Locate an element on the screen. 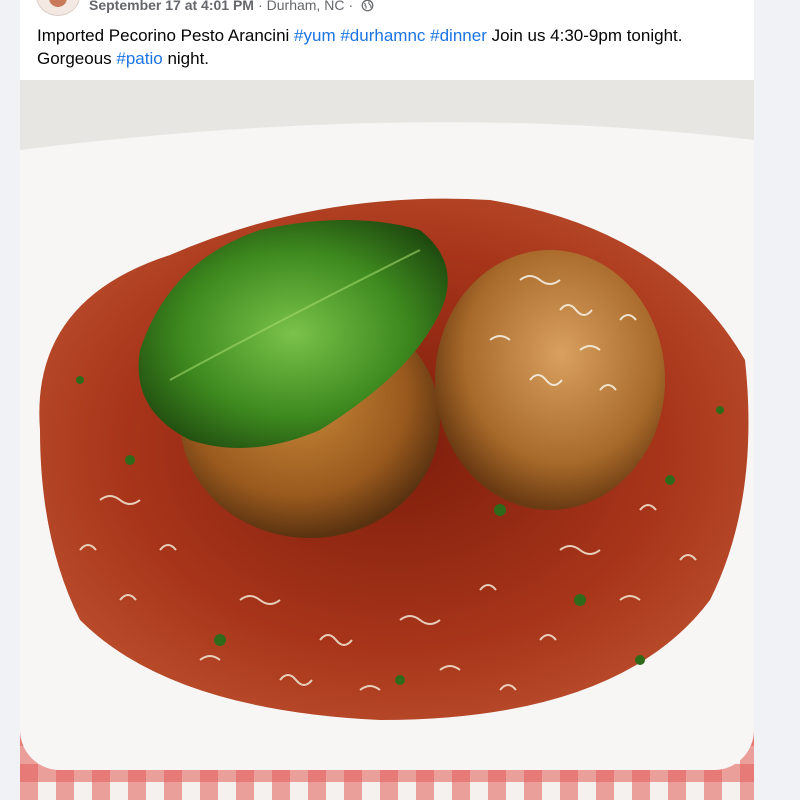  hashtag-link: #yum is located at coordinates (315, 35).